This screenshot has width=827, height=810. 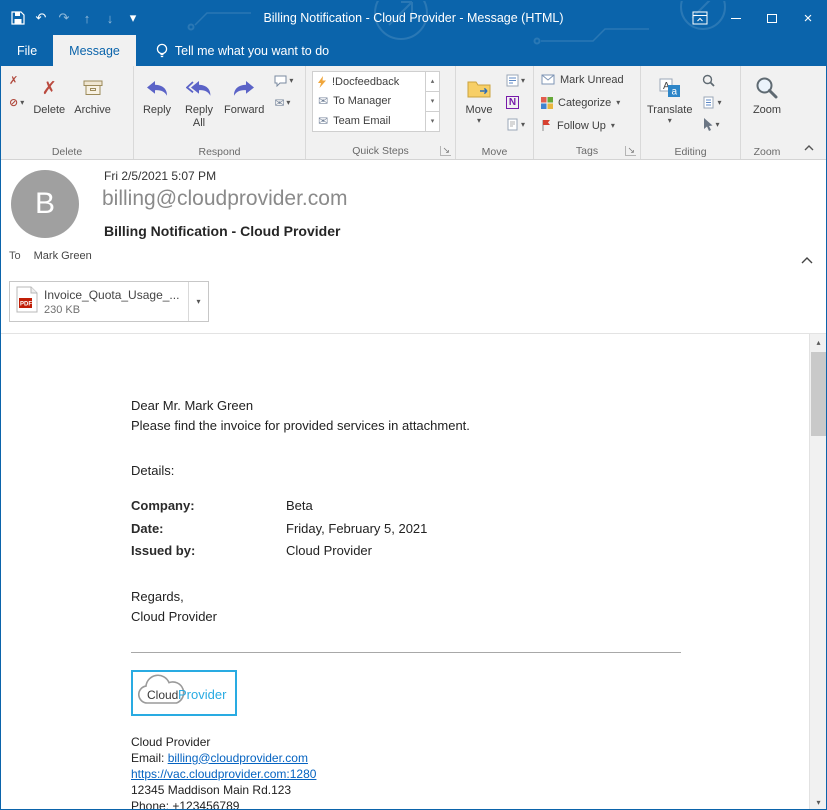 I want to click on window-controls: ×, so click(x=754, y=18).